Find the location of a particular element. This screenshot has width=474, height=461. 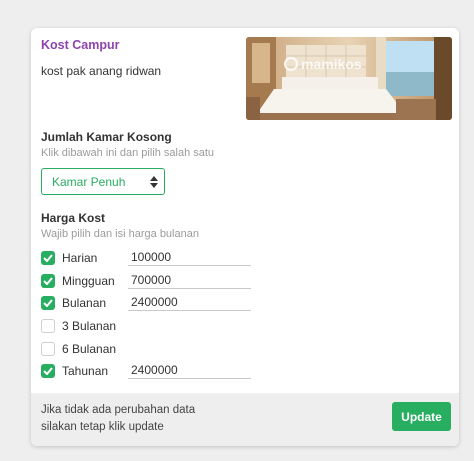

room-availability-select: Kamar Penuh is located at coordinates (103, 181).